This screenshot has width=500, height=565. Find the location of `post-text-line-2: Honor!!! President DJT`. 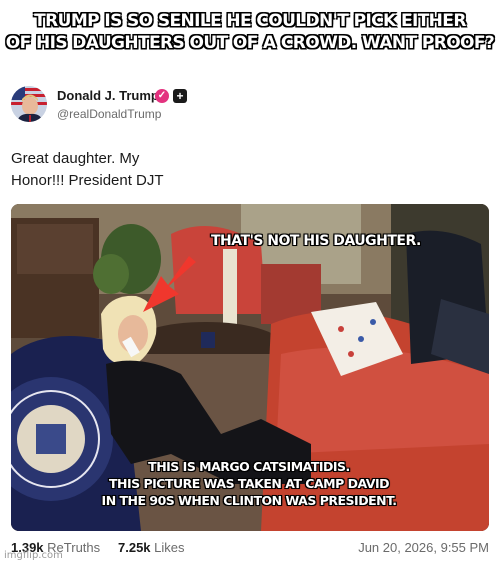

post-text-line-2: Honor!!! President DJT is located at coordinates (87, 180).